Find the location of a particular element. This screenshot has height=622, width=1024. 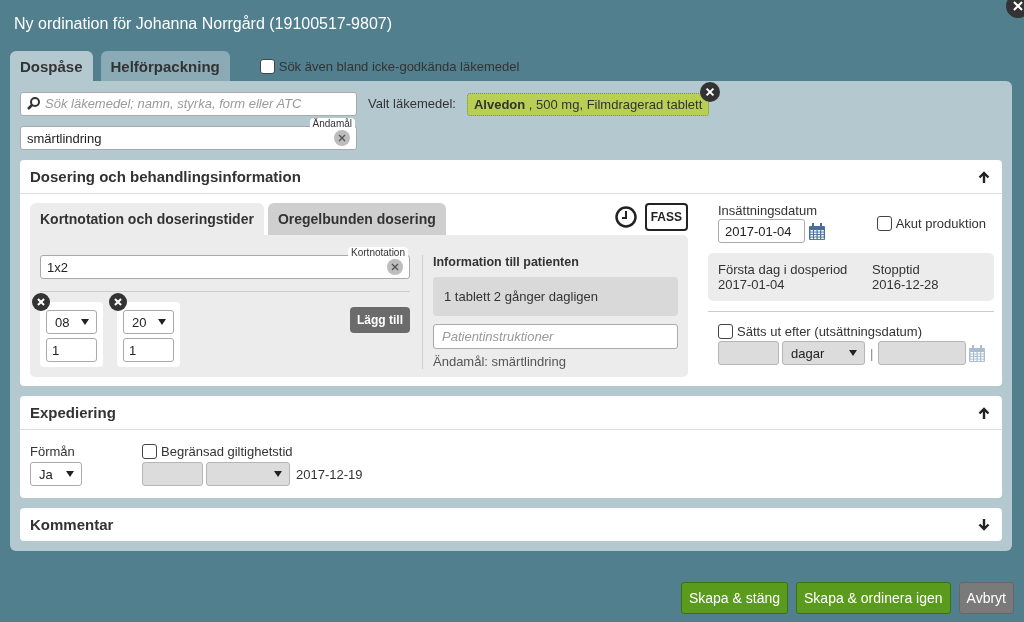

purpose-field: smärtlindring is located at coordinates (188, 138).